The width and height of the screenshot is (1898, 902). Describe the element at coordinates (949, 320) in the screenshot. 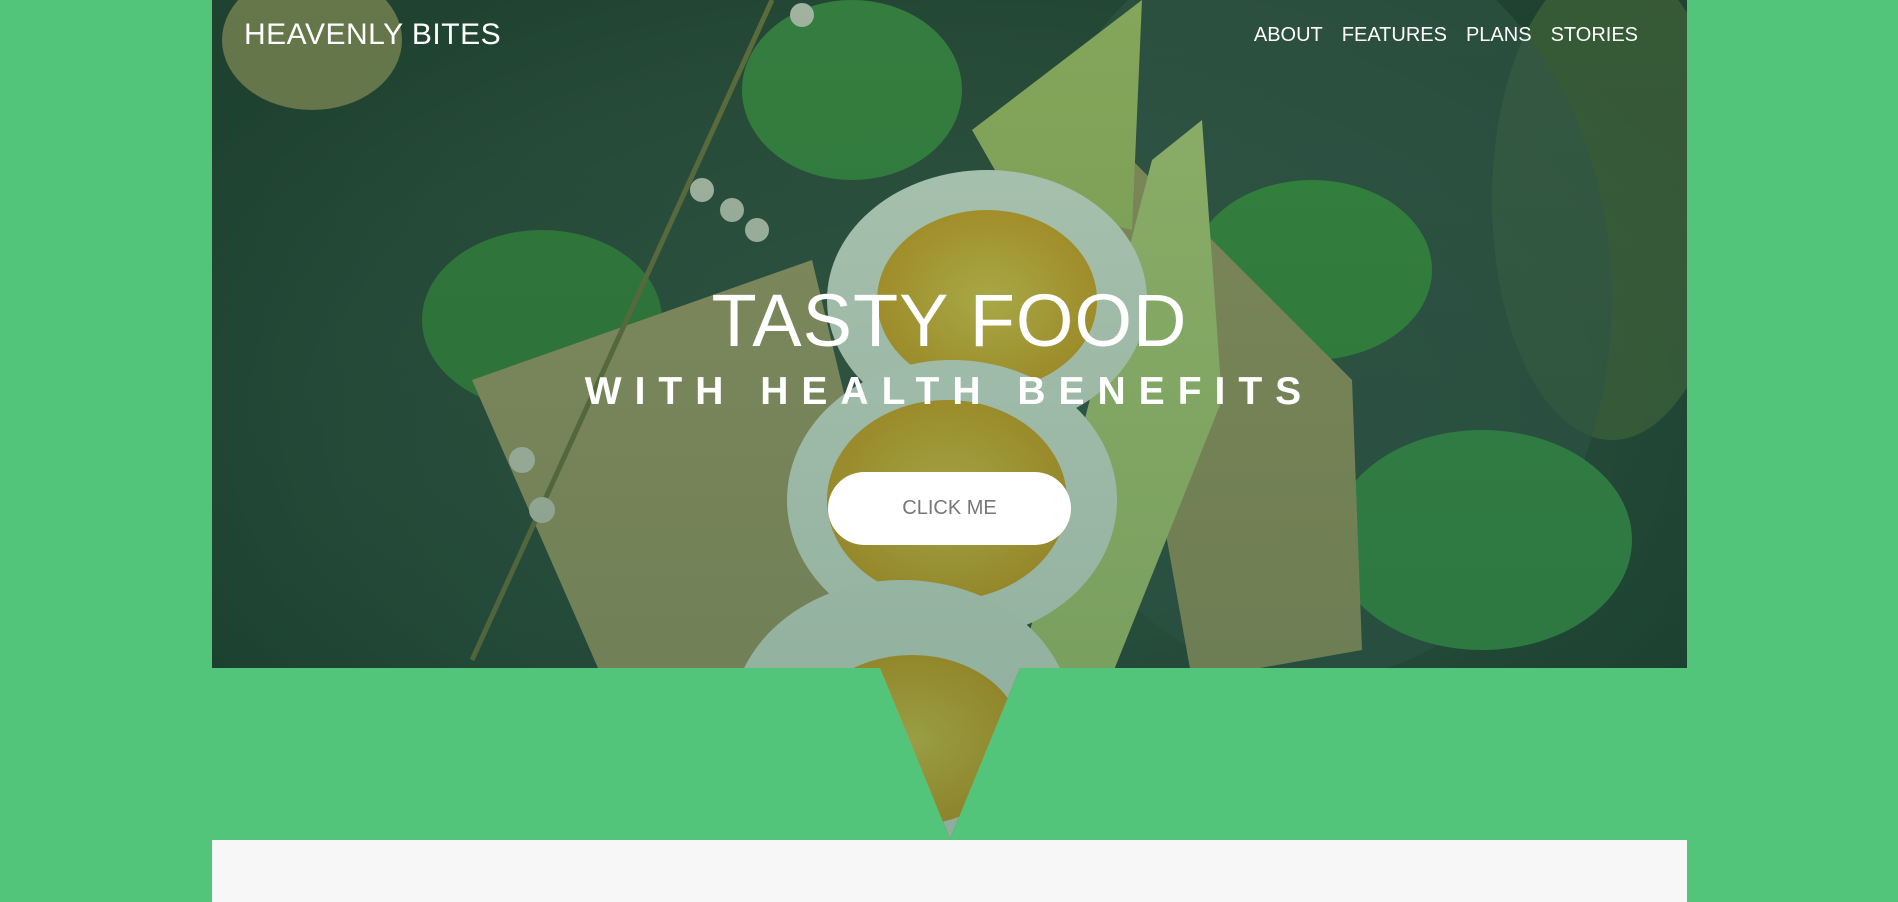

I see `hero-title: TASTY FOOD` at that location.